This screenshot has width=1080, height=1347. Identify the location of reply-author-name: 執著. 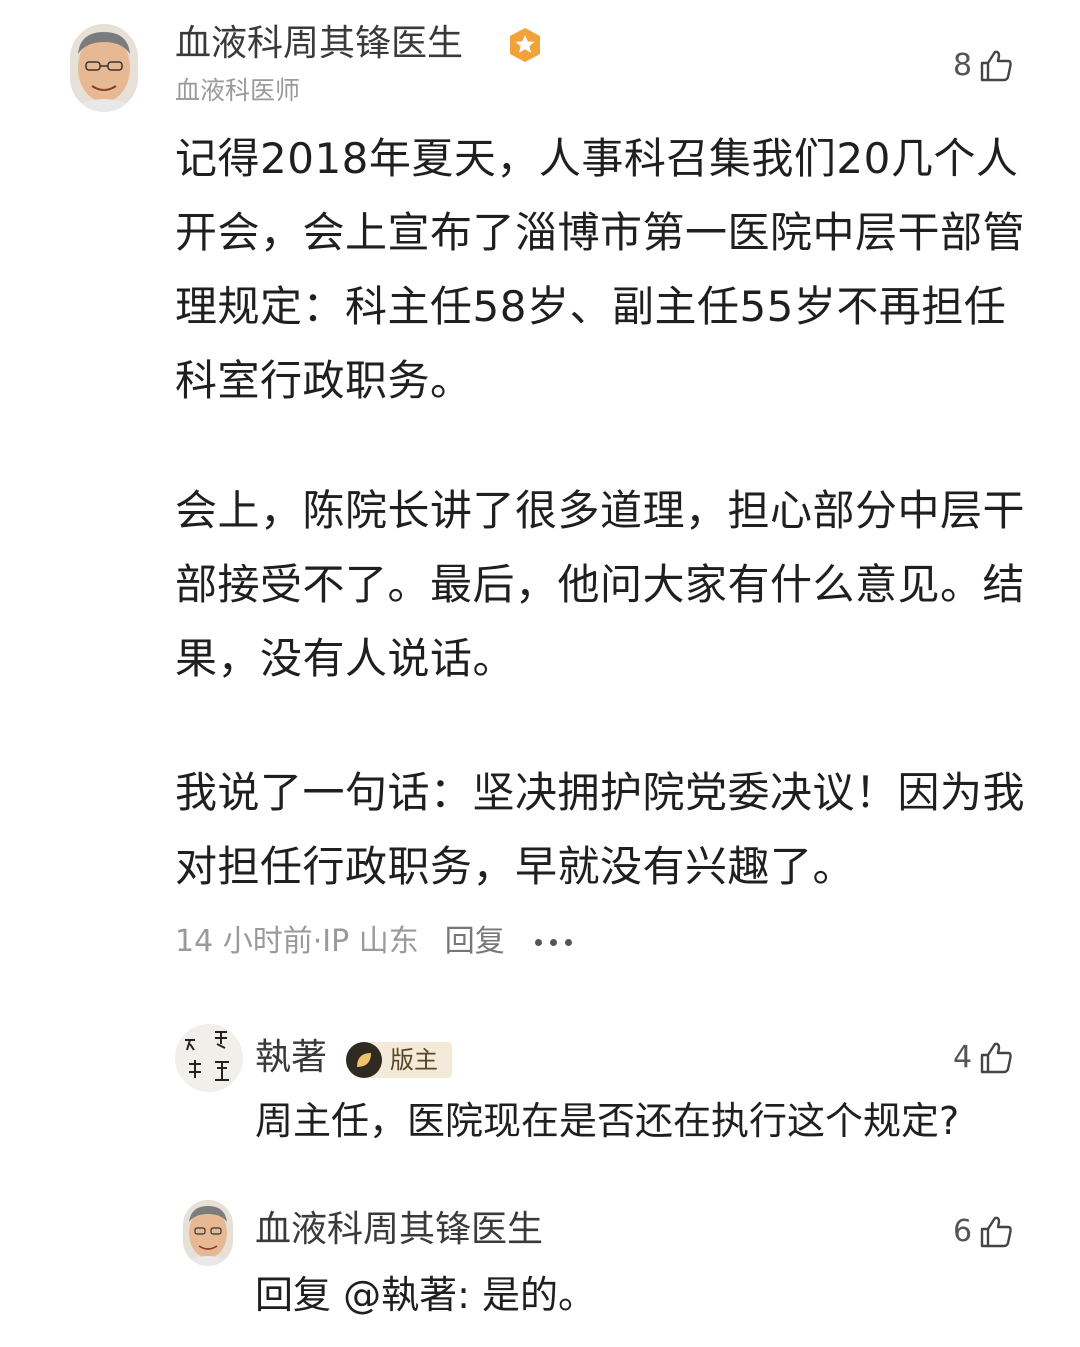
(291, 1058).